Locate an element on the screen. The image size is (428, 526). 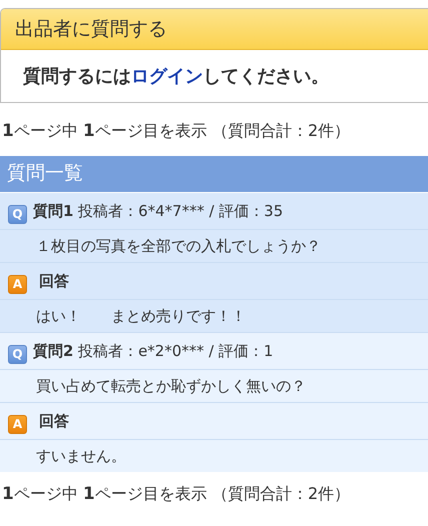
question-heading: 質問1 投稿者：6*4*7*** / 評価：35 is located at coordinates (158, 211).